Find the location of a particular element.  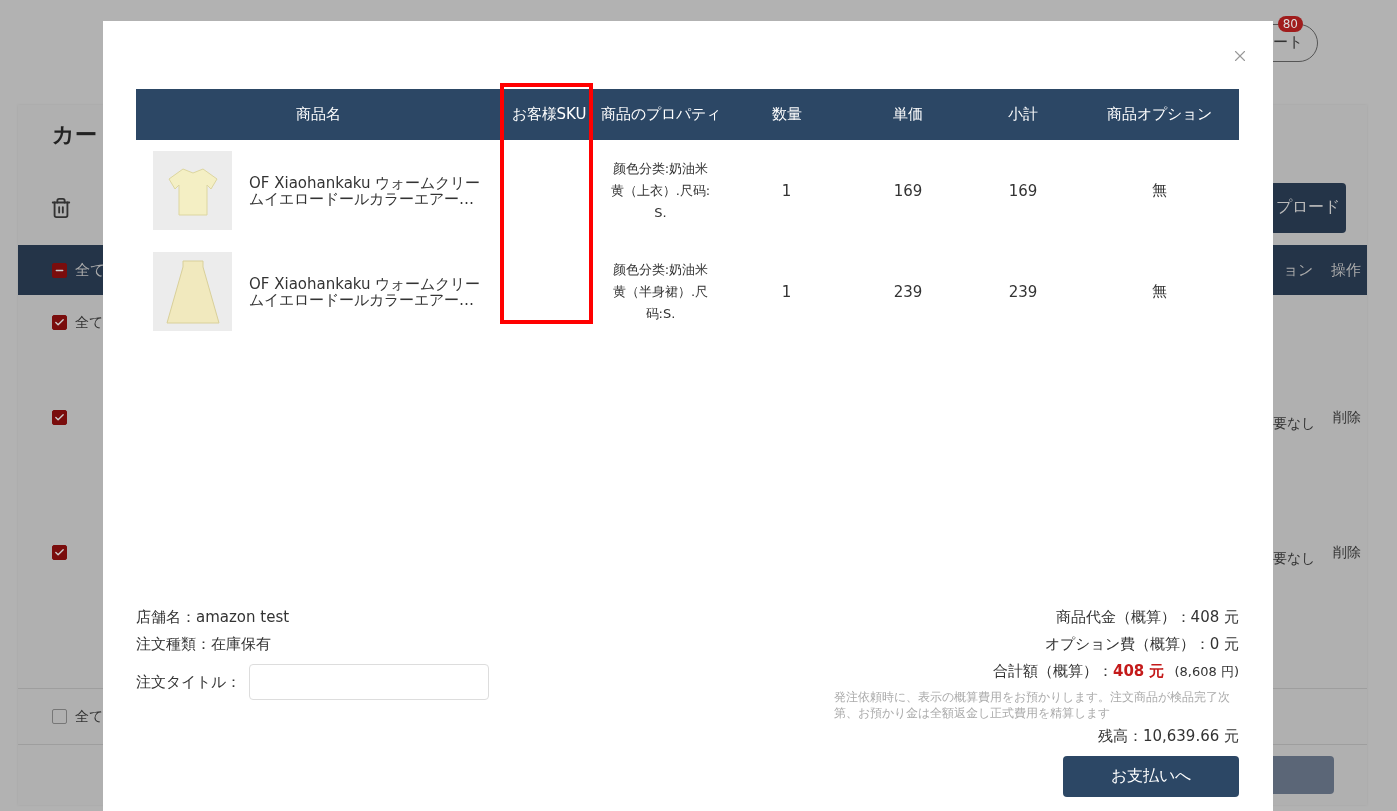

column-header: 数量 is located at coordinates (786, 114).